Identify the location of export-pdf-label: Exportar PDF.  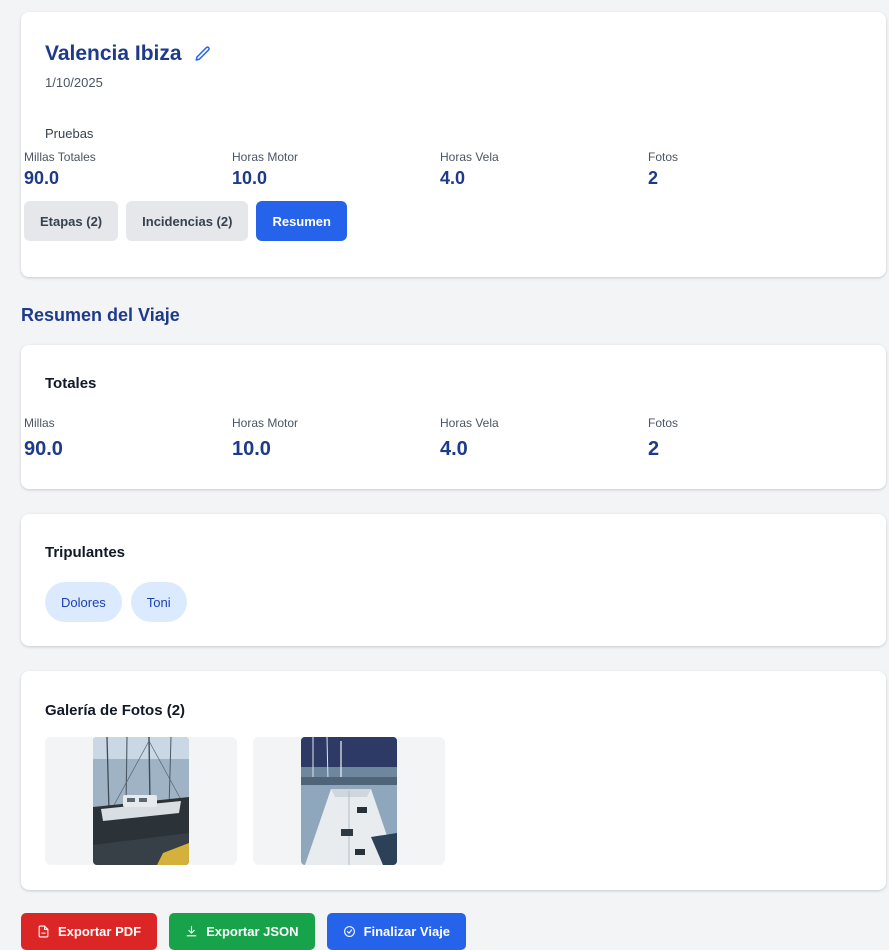
(100, 931).